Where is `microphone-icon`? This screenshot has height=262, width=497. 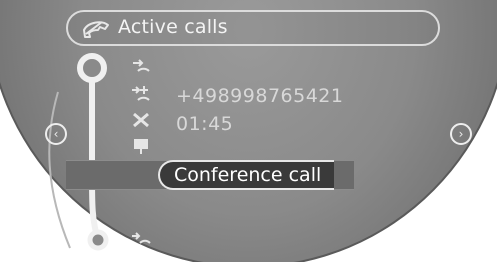
microphone-icon is located at coordinates (142, 146).